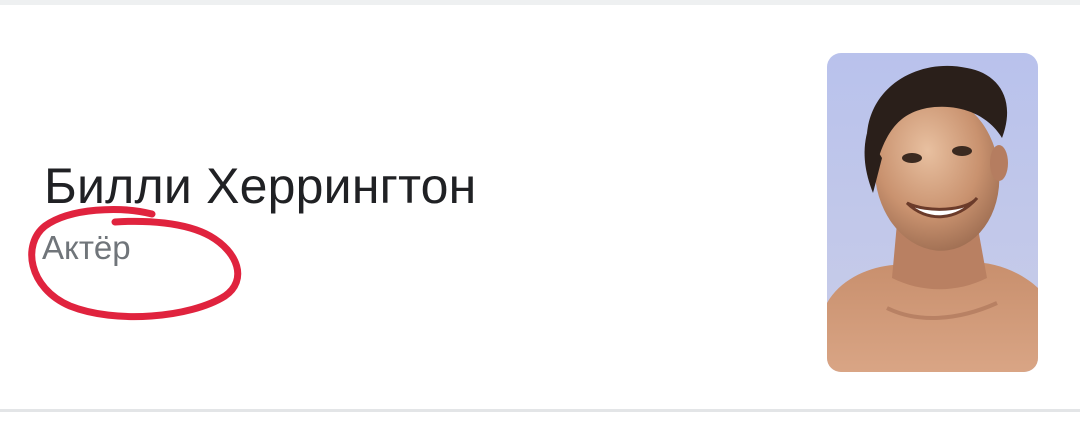  I want to click on entity-title: Билли Херрингтон, so click(260, 186).